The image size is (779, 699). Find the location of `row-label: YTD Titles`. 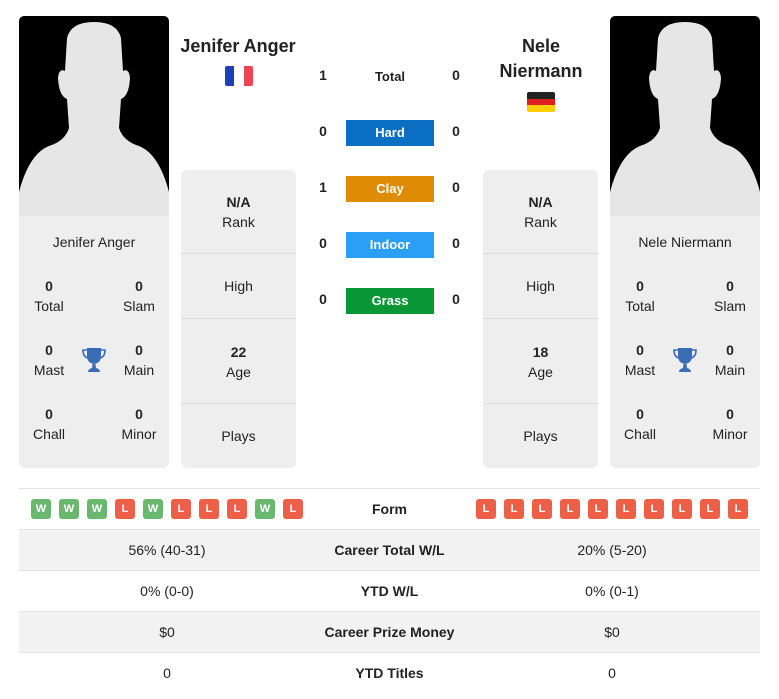

row-label: YTD Titles is located at coordinates (389, 673).